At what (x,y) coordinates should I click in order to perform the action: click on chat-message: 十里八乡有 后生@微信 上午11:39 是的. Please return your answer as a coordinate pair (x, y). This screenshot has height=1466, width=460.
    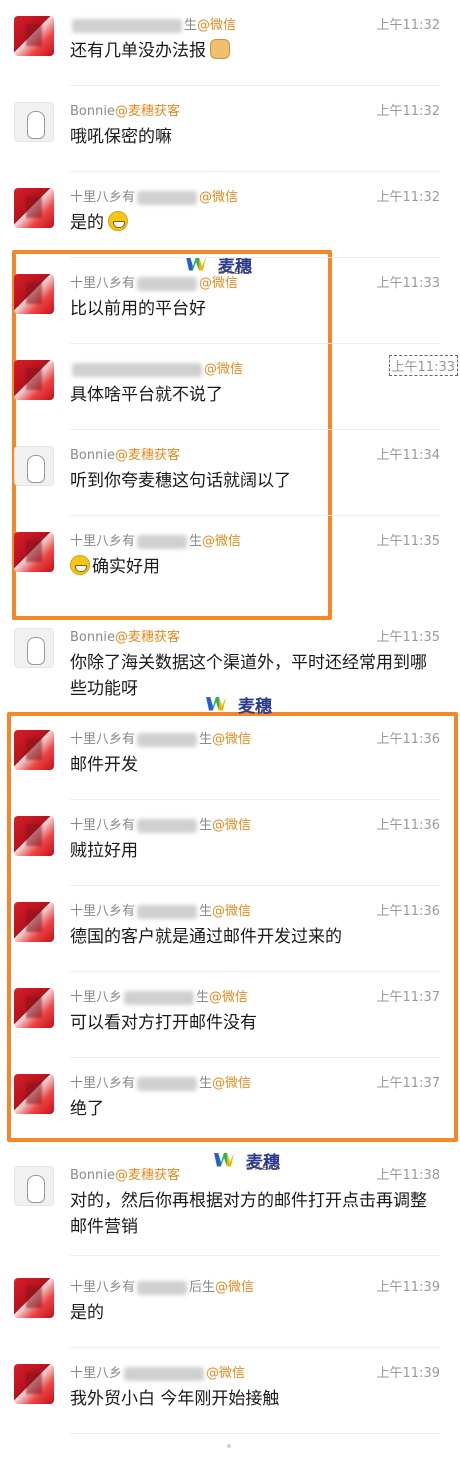
    Looking at the image, I should click on (230, 1305).